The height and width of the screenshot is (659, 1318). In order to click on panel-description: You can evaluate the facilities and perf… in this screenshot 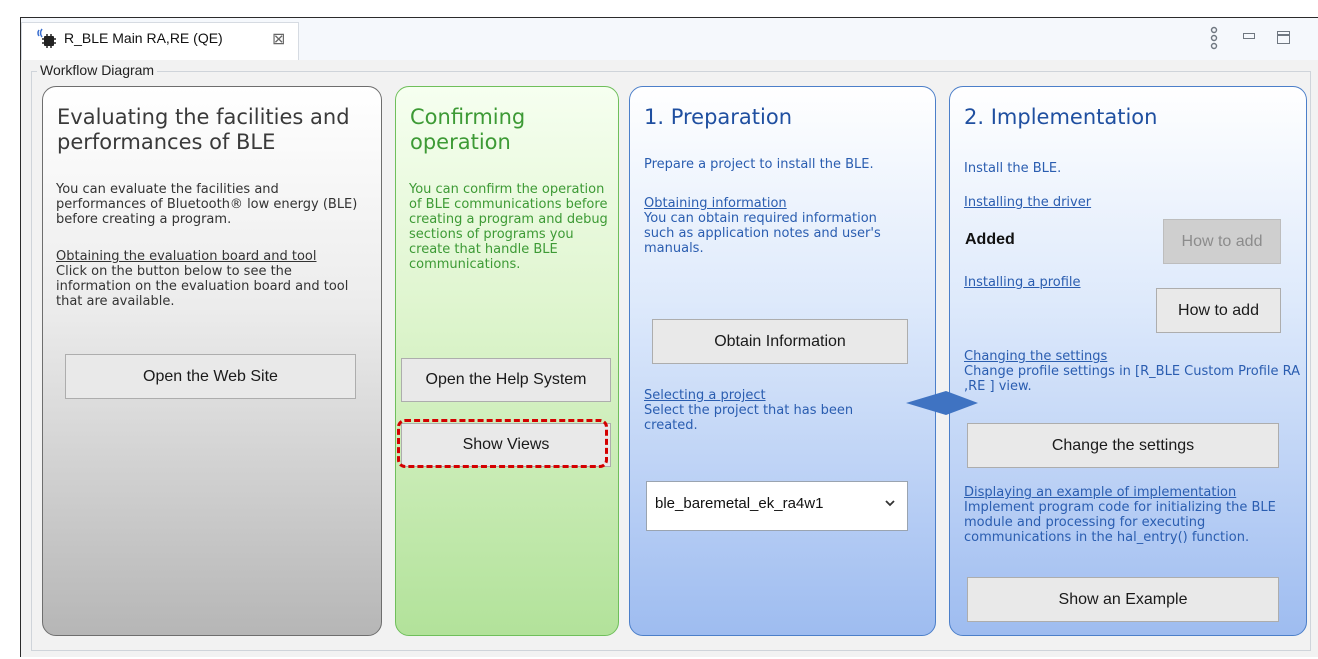, I will do `click(207, 204)`.